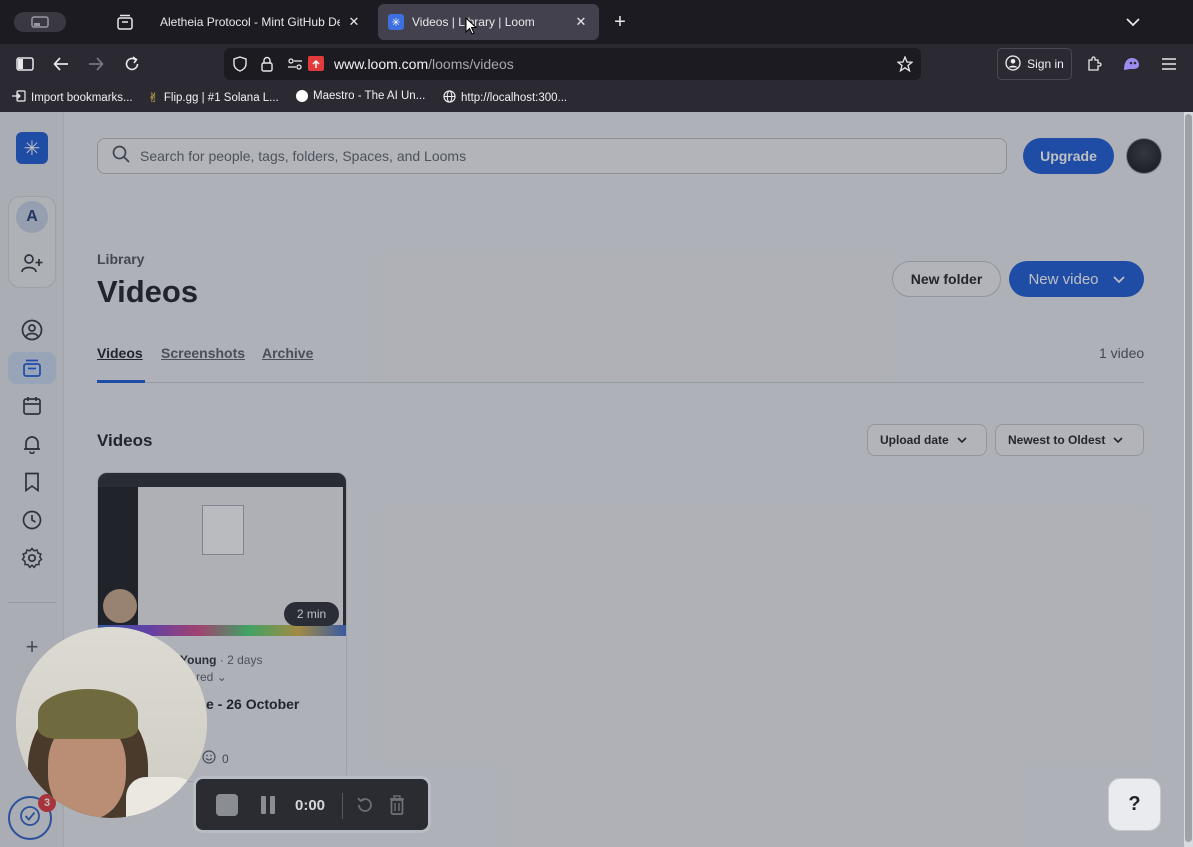 Image resolution: width=1193 pixels, height=847 pixels. I want to click on page-title: Videos, so click(148, 291).